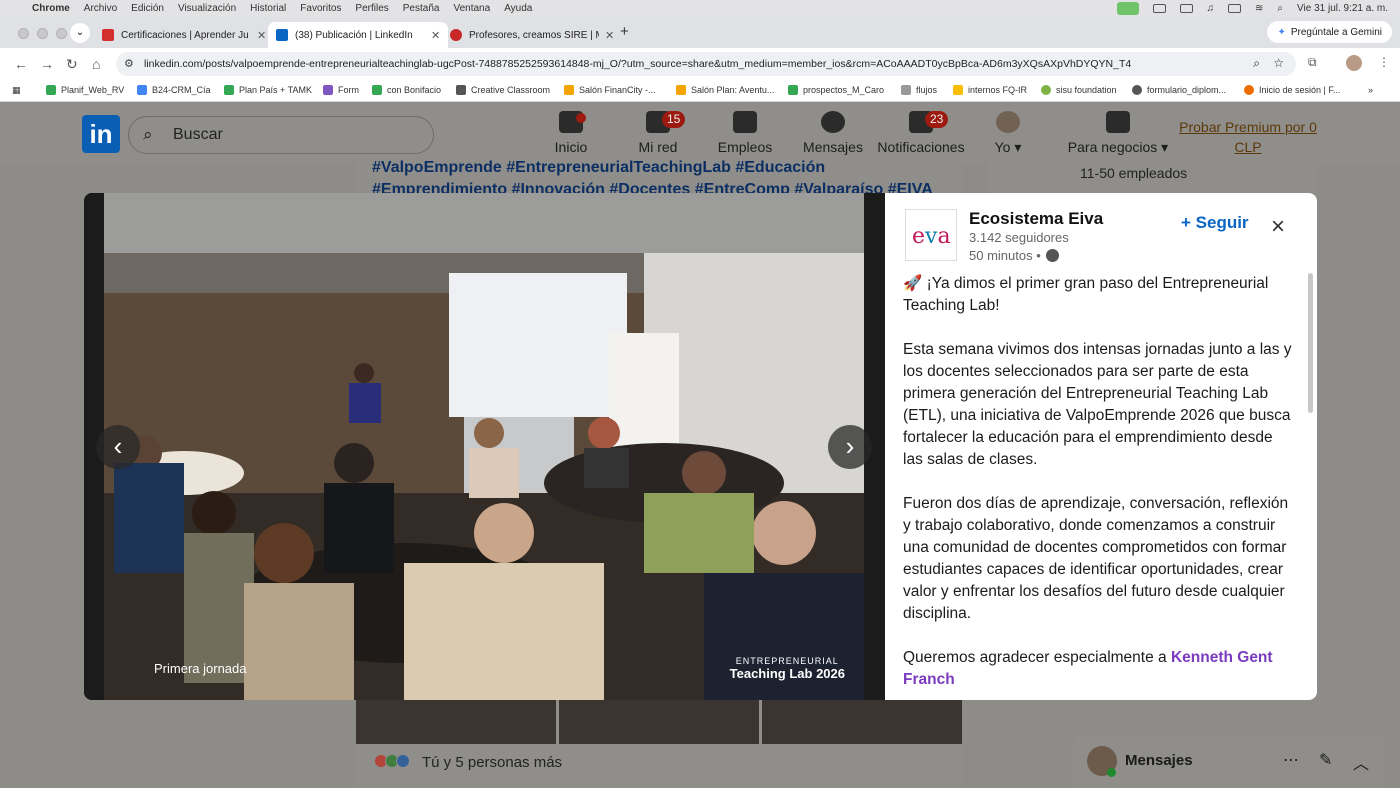 This screenshot has height=788, width=1400. Describe the element at coordinates (80, 33) in the screenshot. I see `tab-search-icon: ⌄` at that location.